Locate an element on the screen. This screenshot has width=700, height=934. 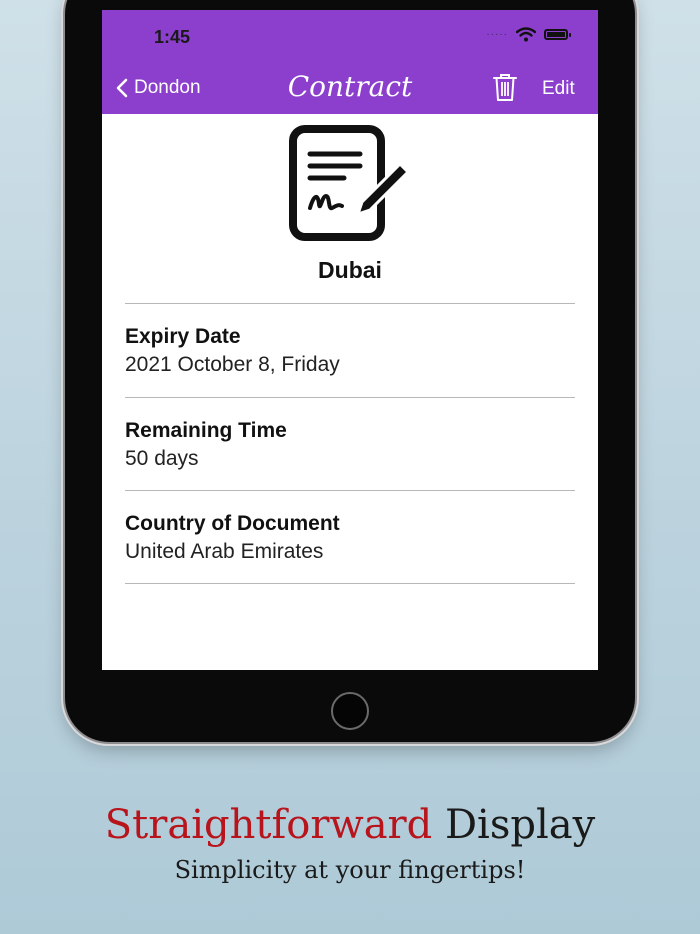
nav-bar: Contract Dondon Edit is located at coordinates (350, 90).